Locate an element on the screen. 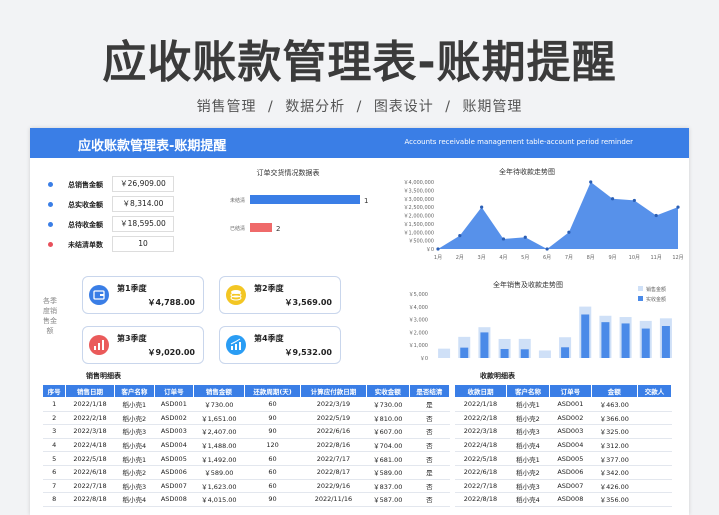 The width and height of the screenshot is (719, 515). receipt-col-header: 订单号 is located at coordinates (570, 391).